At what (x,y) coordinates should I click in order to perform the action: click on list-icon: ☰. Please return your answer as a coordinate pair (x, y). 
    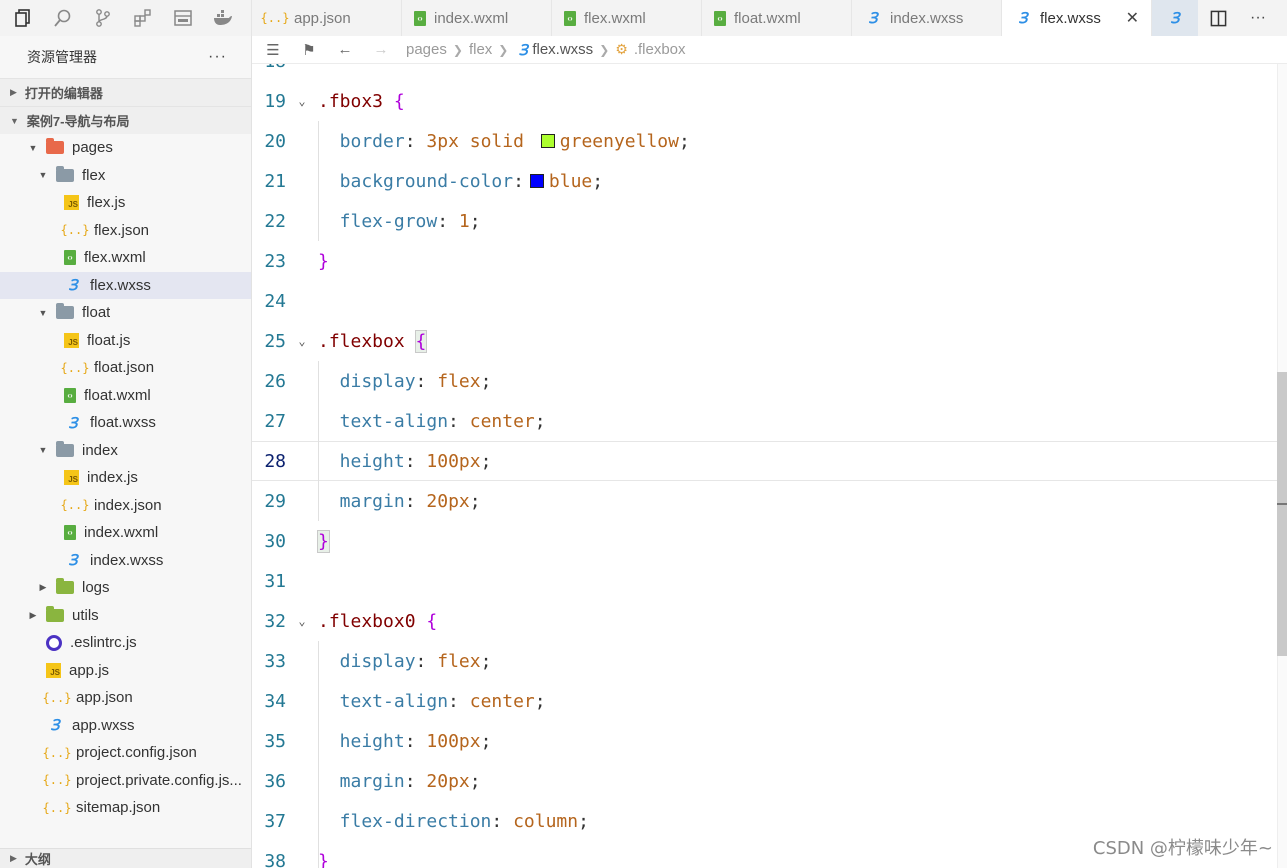
    Looking at the image, I should click on (273, 50).